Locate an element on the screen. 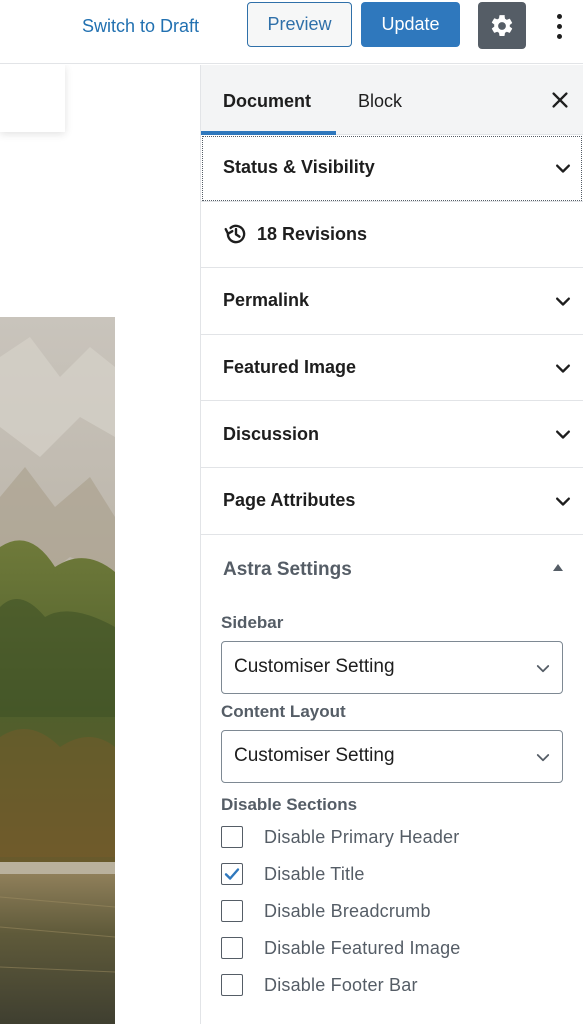 This screenshot has height=1024, width=583. checkbox-label: Disable Breadcrumb is located at coordinates (347, 910).